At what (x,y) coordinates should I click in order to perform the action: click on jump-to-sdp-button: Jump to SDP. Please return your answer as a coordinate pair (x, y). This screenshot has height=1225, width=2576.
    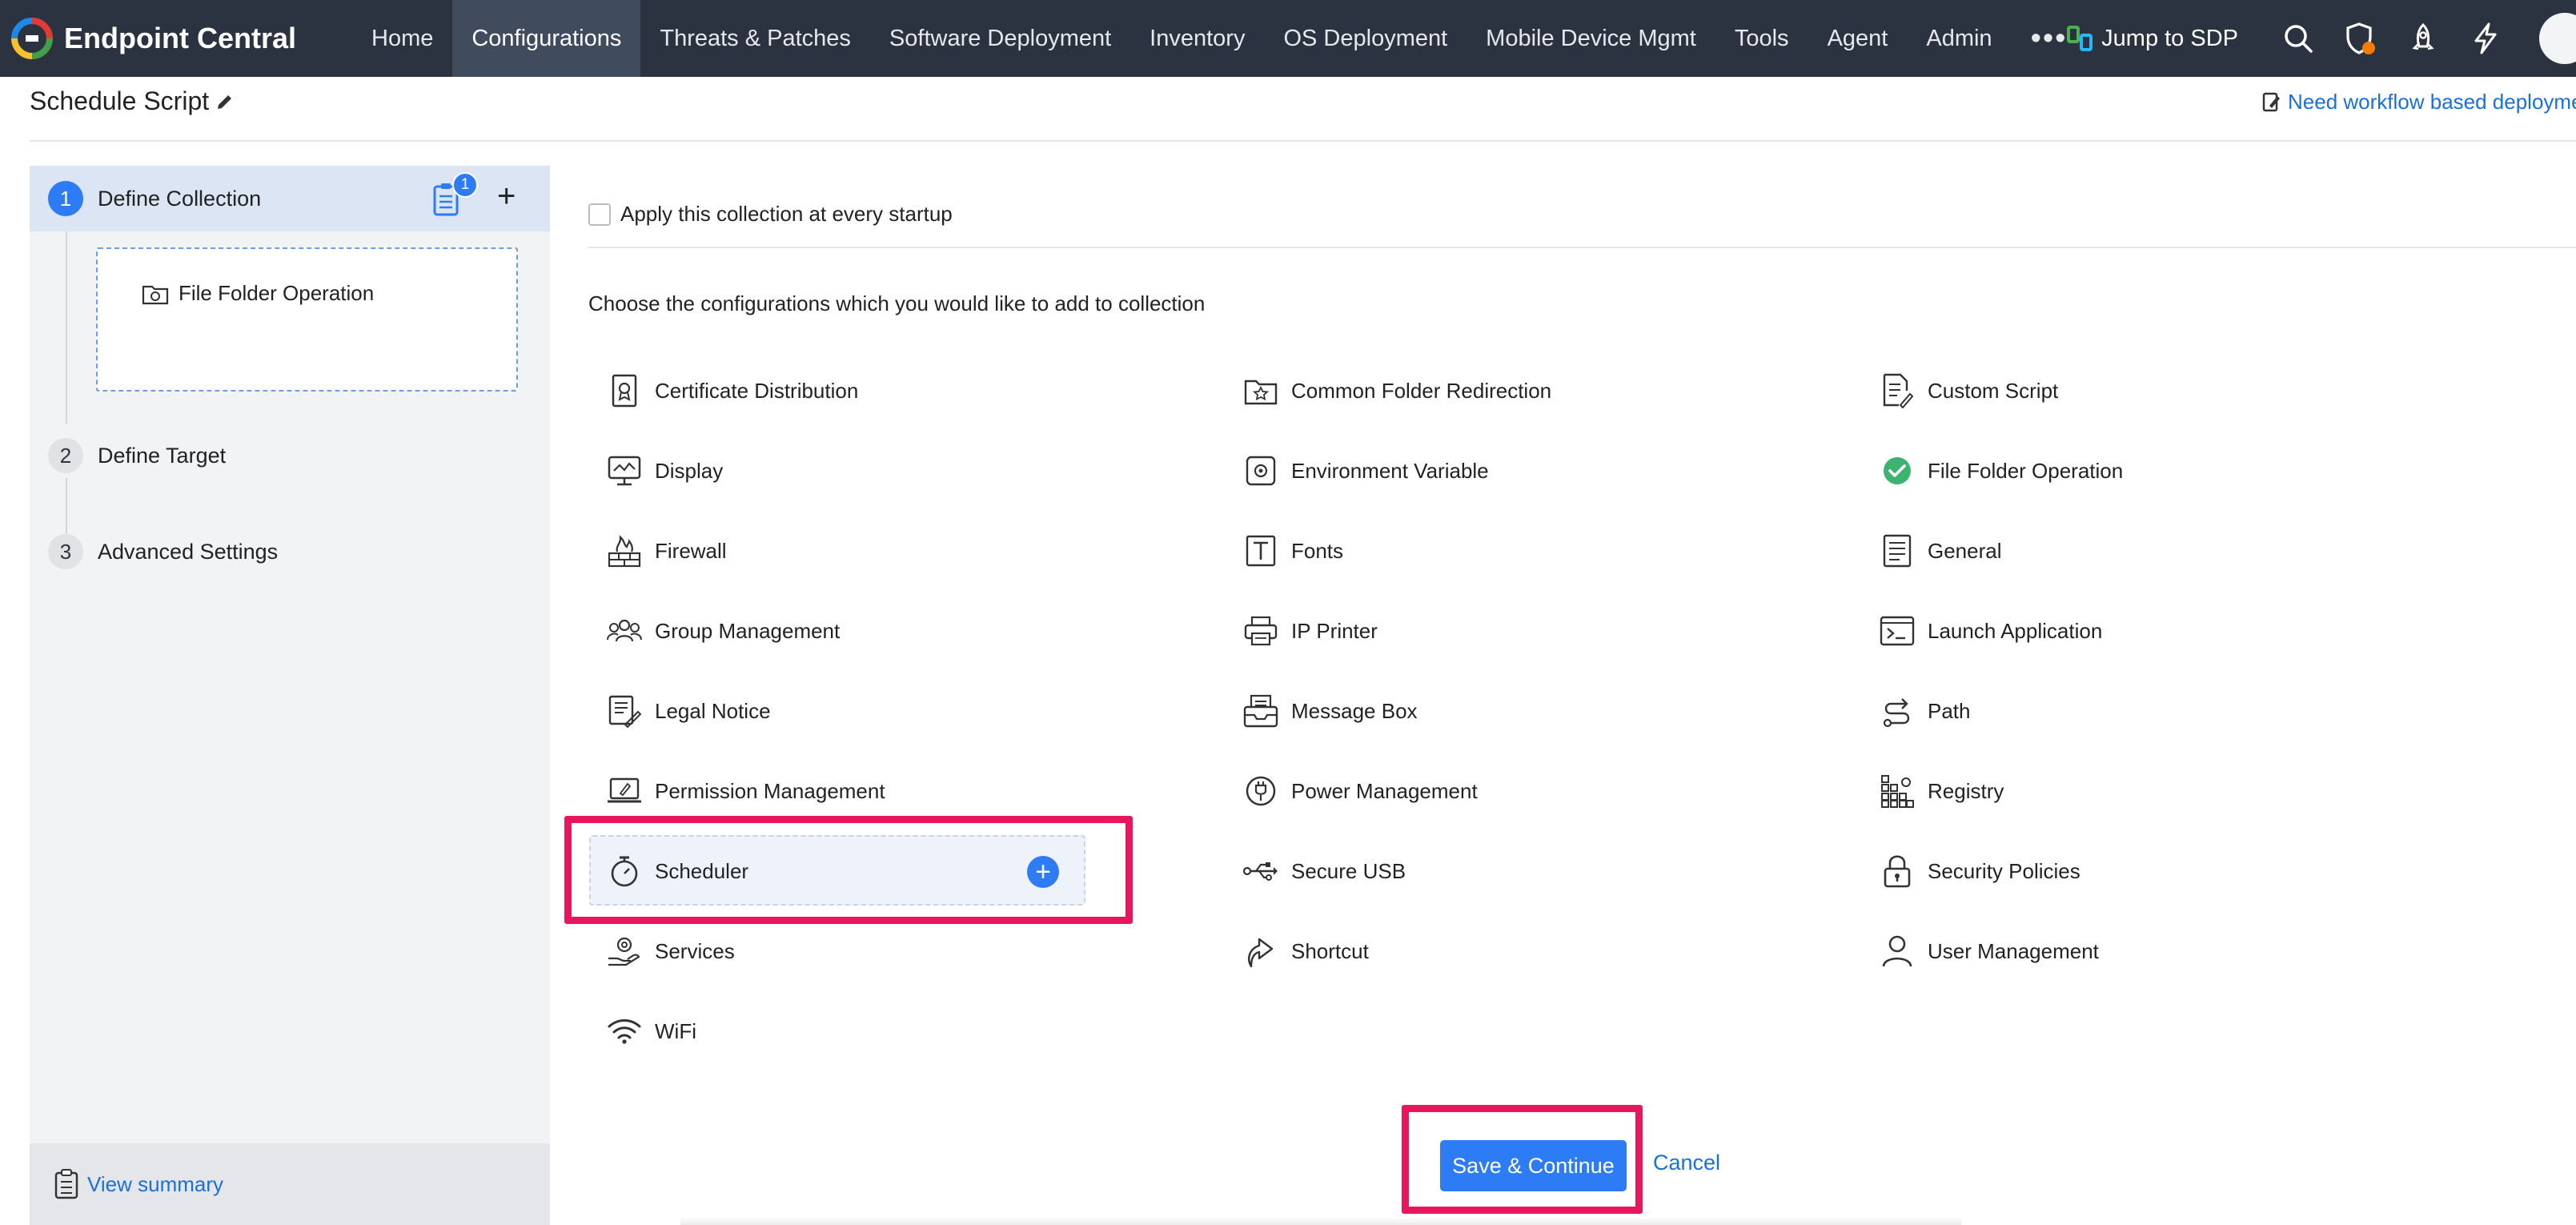
    Looking at the image, I should click on (2152, 39).